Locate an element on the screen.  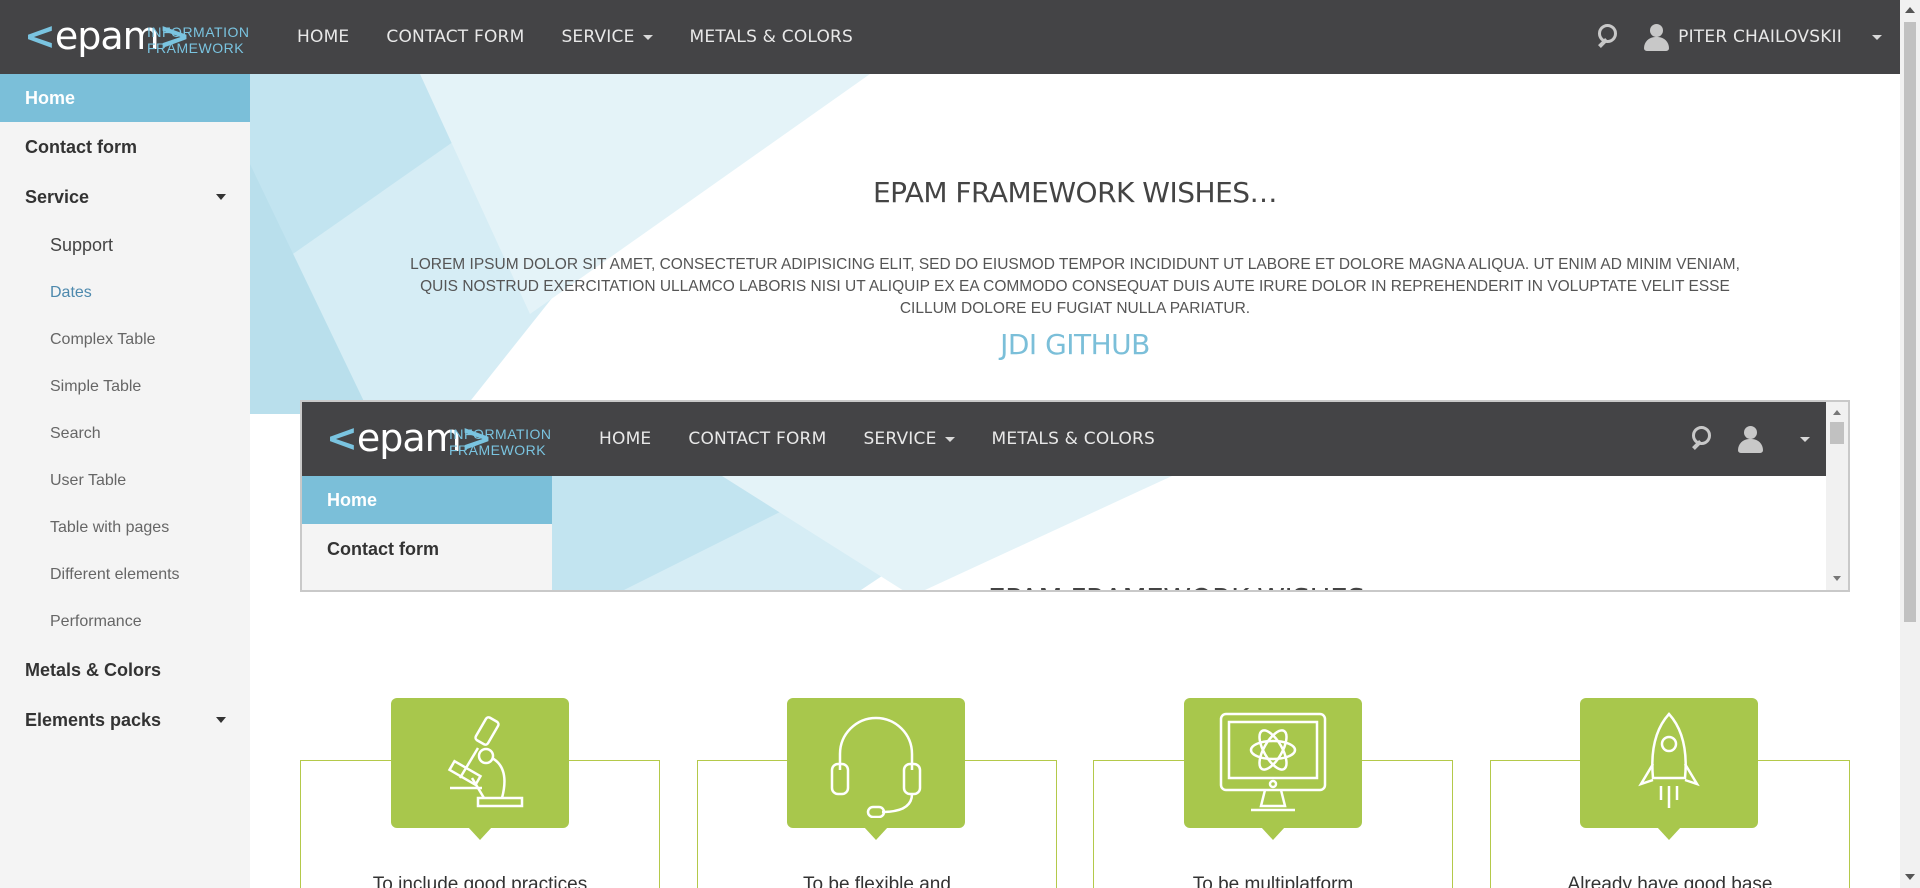
sidebar-sub-complex-table: Complex Table is located at coordinates (125, 339).